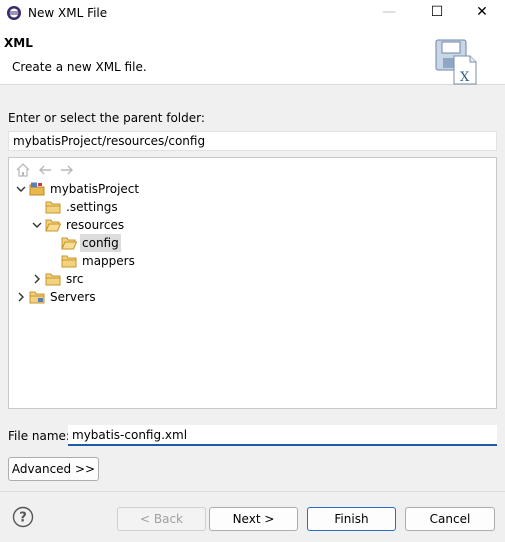 This screenshot has height=542, width=505. What do you see at coordinates (482, 13) in the screenshot?
I see `close-button: ✕` at bounding box center [482, 13].